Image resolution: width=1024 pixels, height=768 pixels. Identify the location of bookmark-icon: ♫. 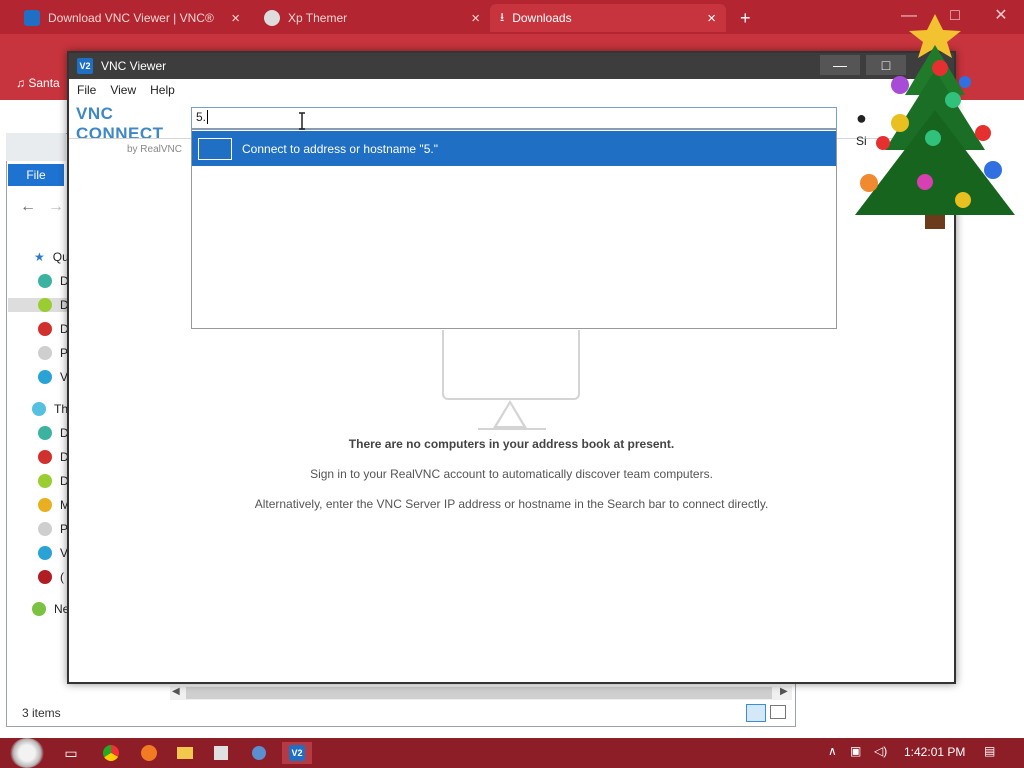
(20, 83).